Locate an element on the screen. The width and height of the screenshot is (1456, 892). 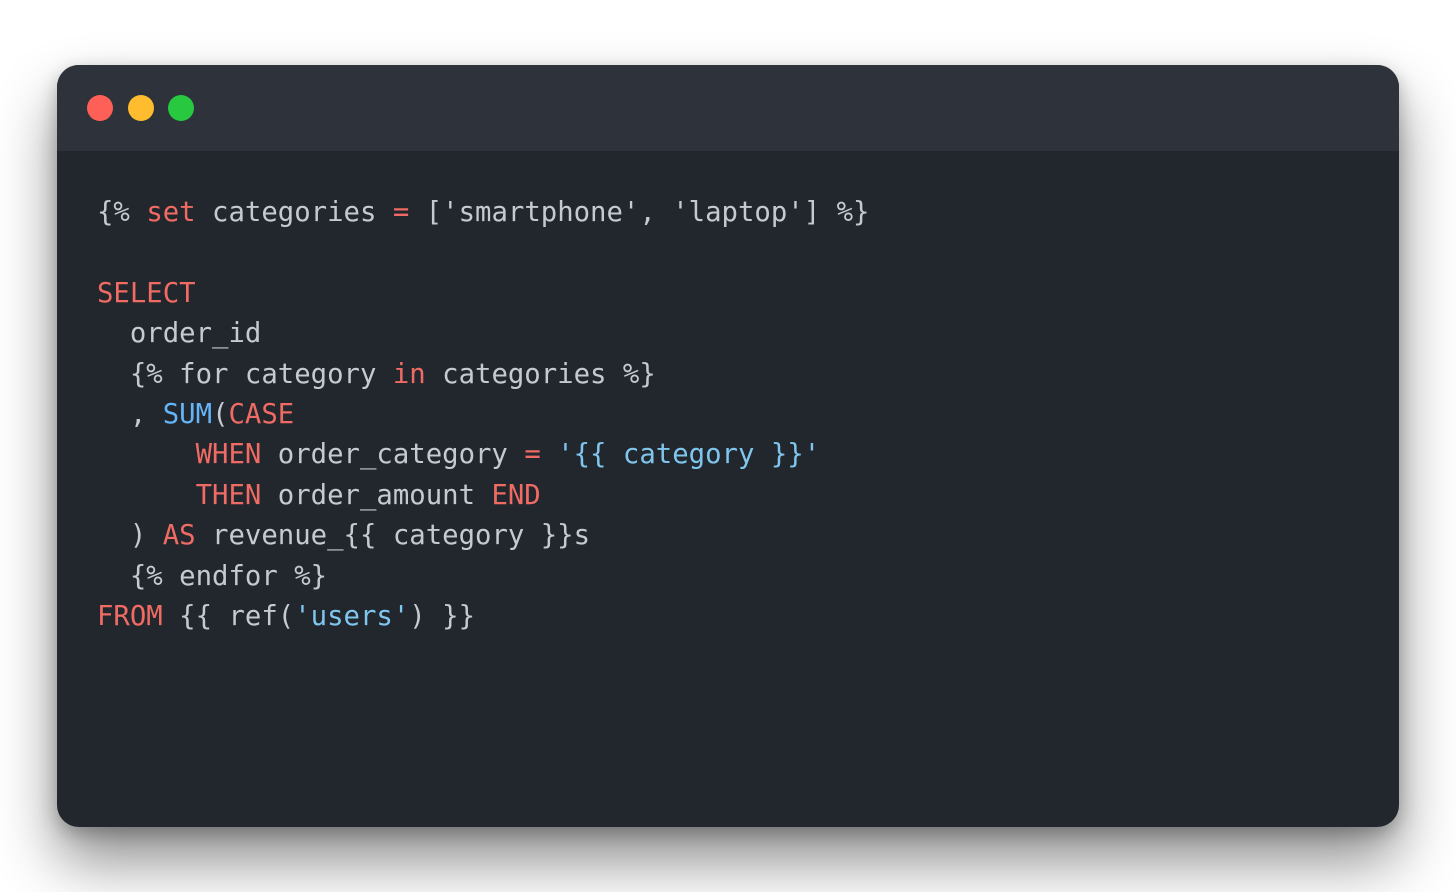
code-line: WHEN order_category = '{{ category }}' is located at coordinates (483, 455).